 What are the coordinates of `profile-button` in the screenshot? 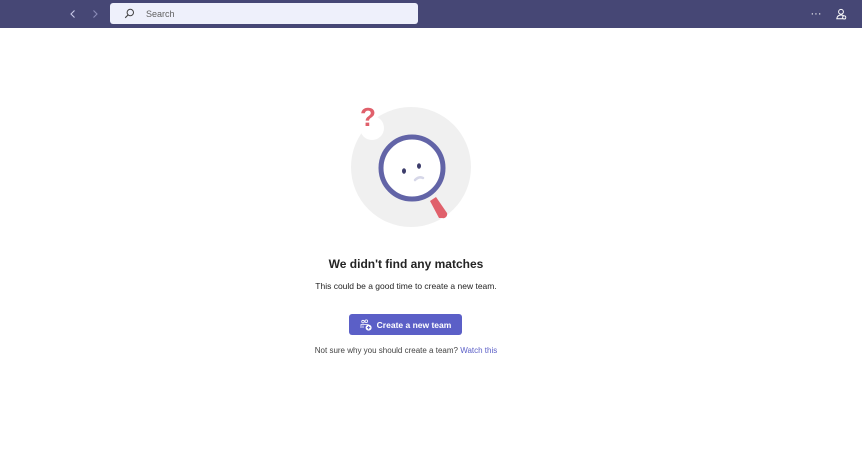 It's located at (841, 14).